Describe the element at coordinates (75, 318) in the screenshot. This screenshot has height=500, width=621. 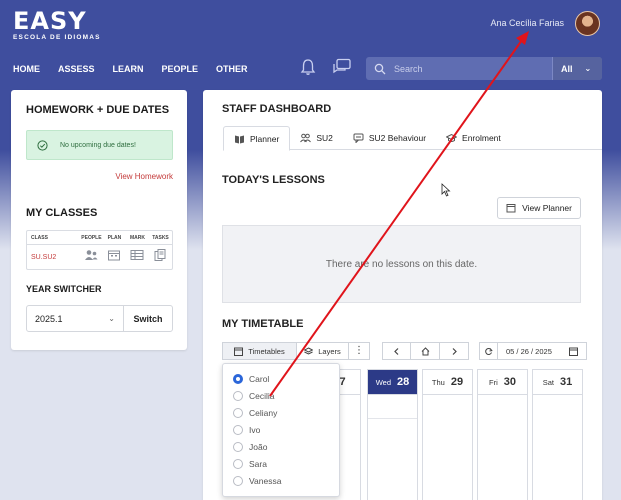
I see `year-select: 2025.1 ⌄` at that location.